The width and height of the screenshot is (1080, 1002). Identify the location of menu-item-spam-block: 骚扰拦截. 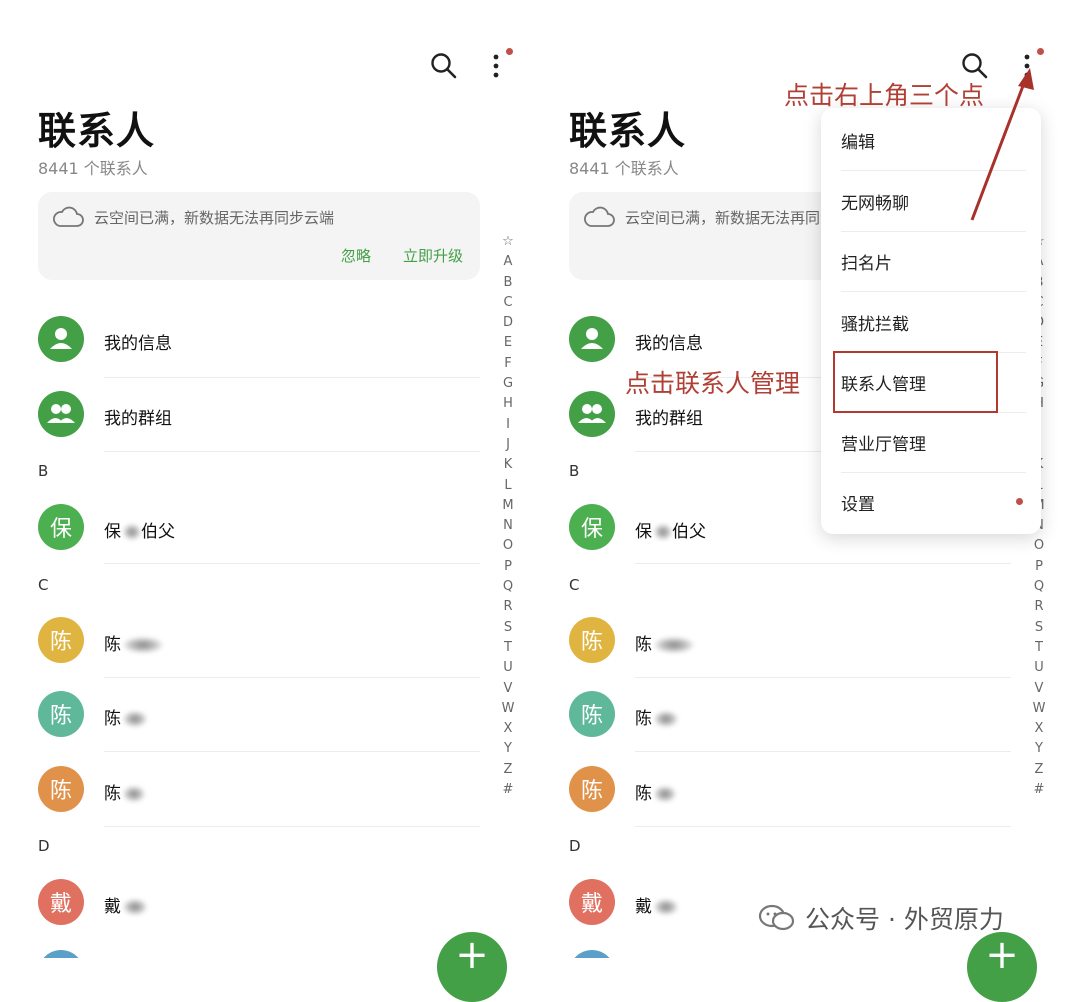
(933, 322).